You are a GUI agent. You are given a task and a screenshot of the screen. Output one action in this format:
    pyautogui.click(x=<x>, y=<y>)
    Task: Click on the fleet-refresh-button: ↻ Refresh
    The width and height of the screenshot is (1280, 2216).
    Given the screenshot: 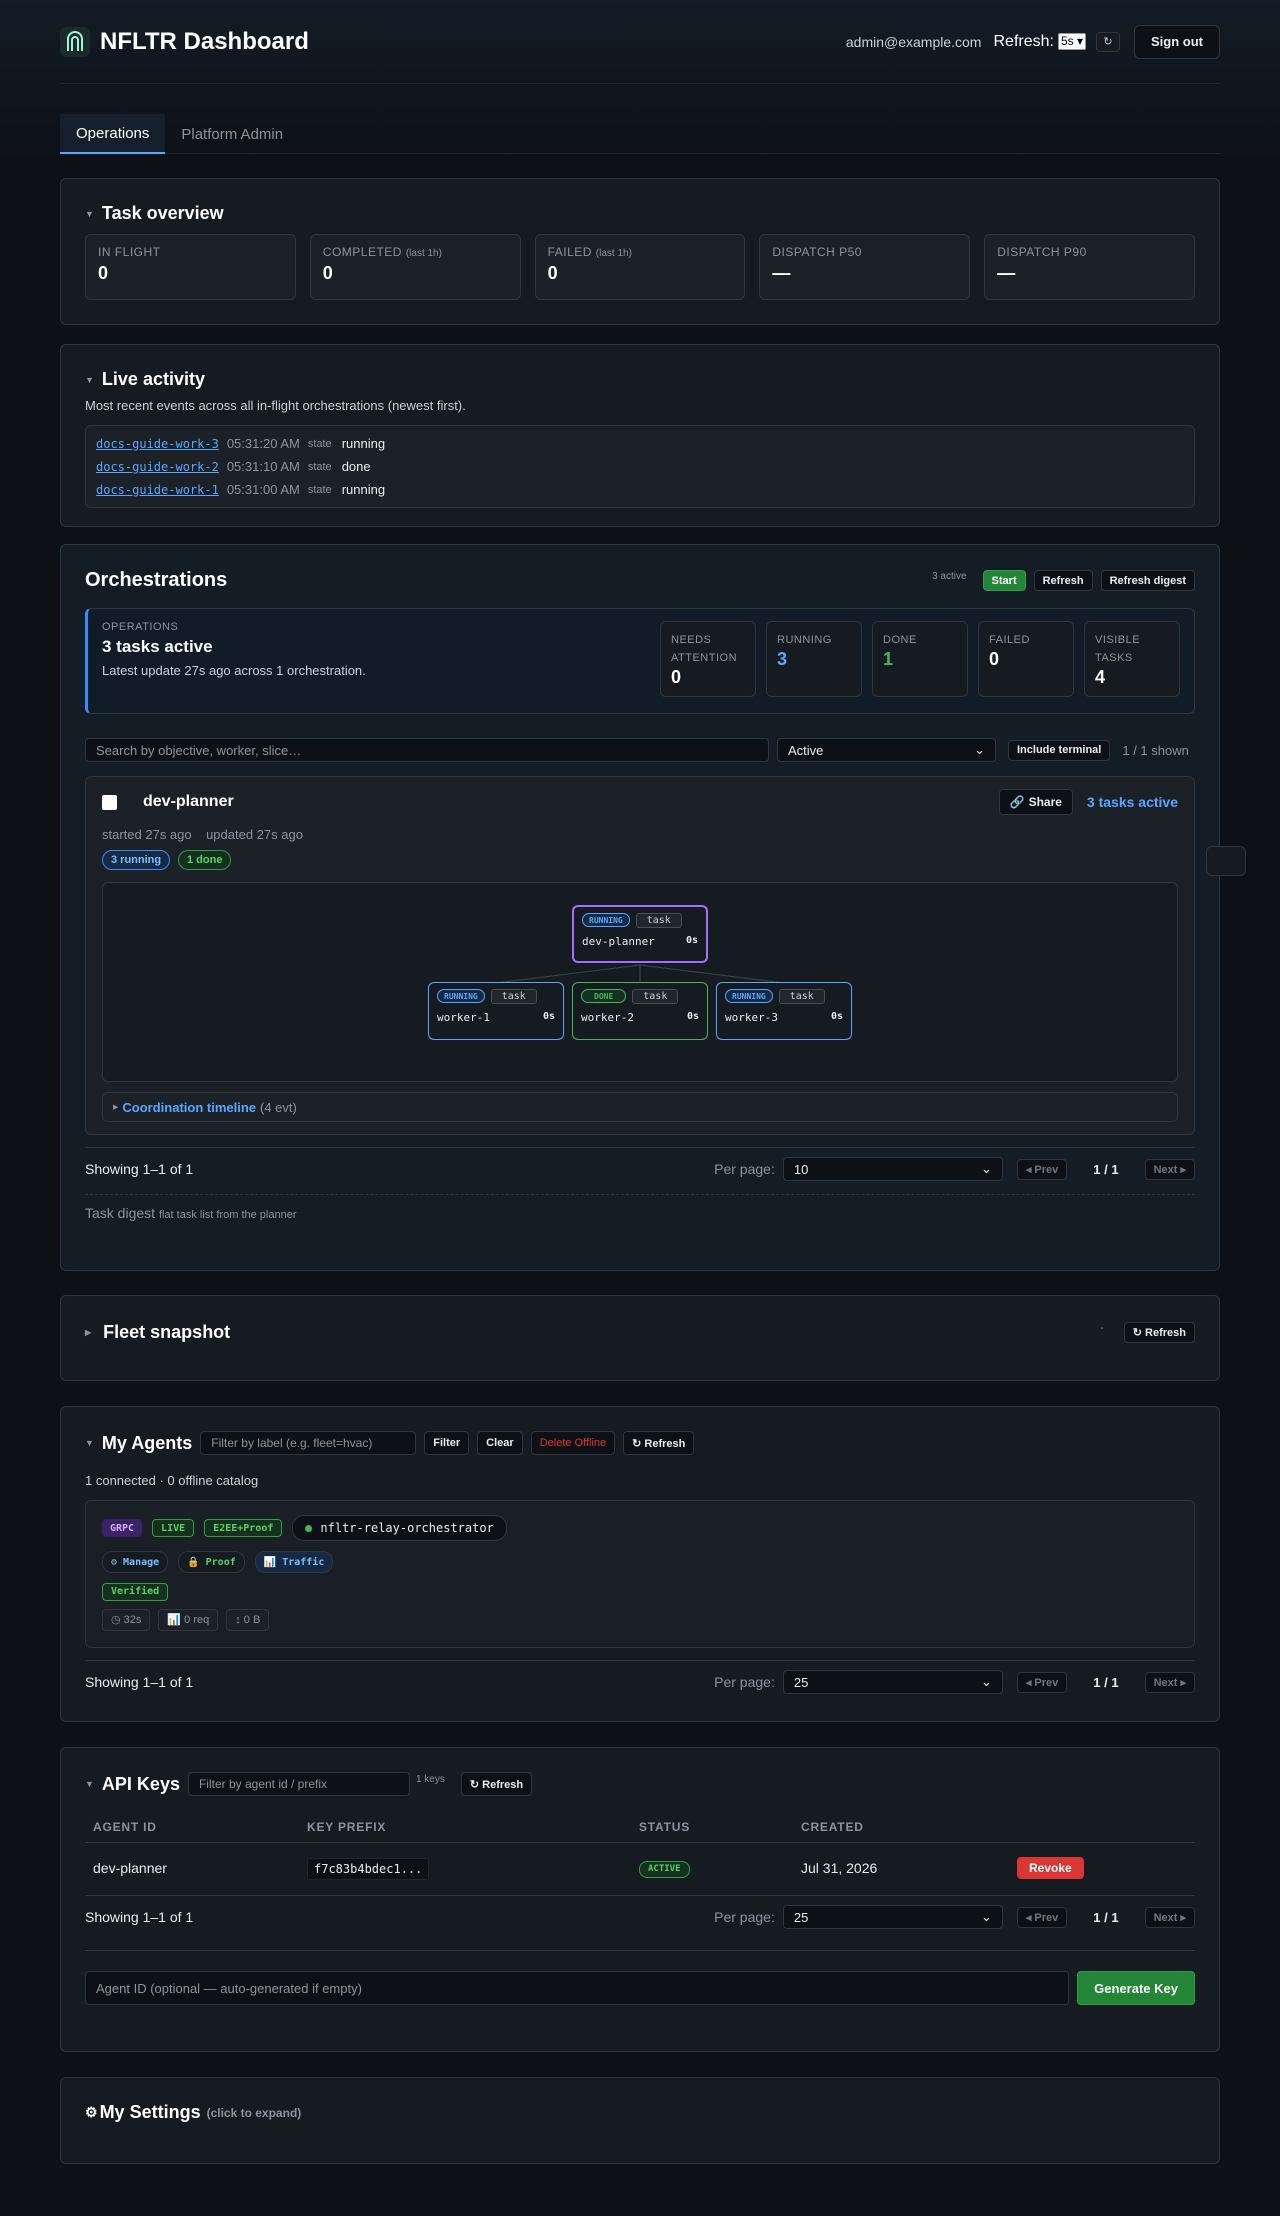 What is the action you would take?
    pyautogui.click(x=1159, y=1332)
    